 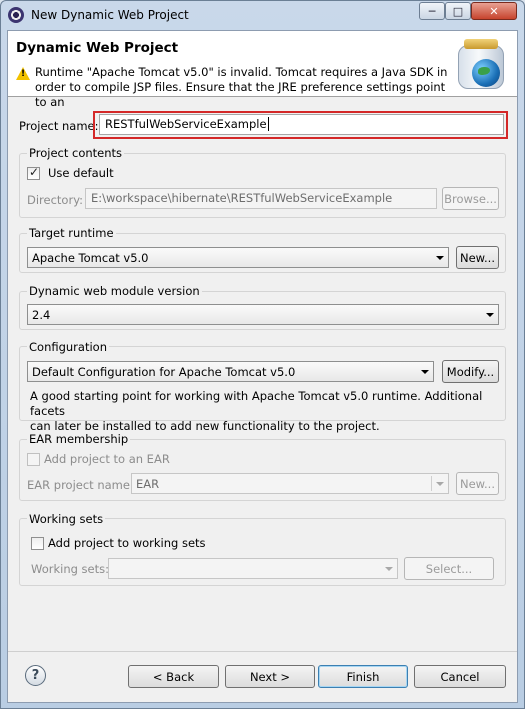 What do you see at coordinates (90, 258) in the screenshot?
I see `target-runtime-value: Apache Tomcat v5.0` at bounding box center [90, 258].